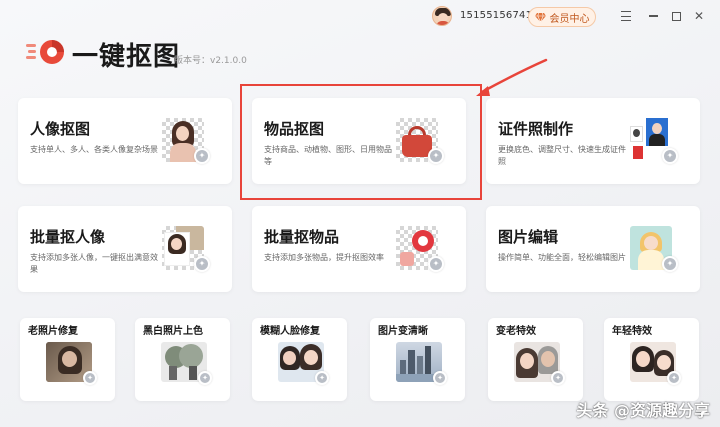 This screenshot has width=720, height=427. Describe the element at coordinates (68, 237) in the screenshot. I see `card-title: 批量抠人像` at that location.